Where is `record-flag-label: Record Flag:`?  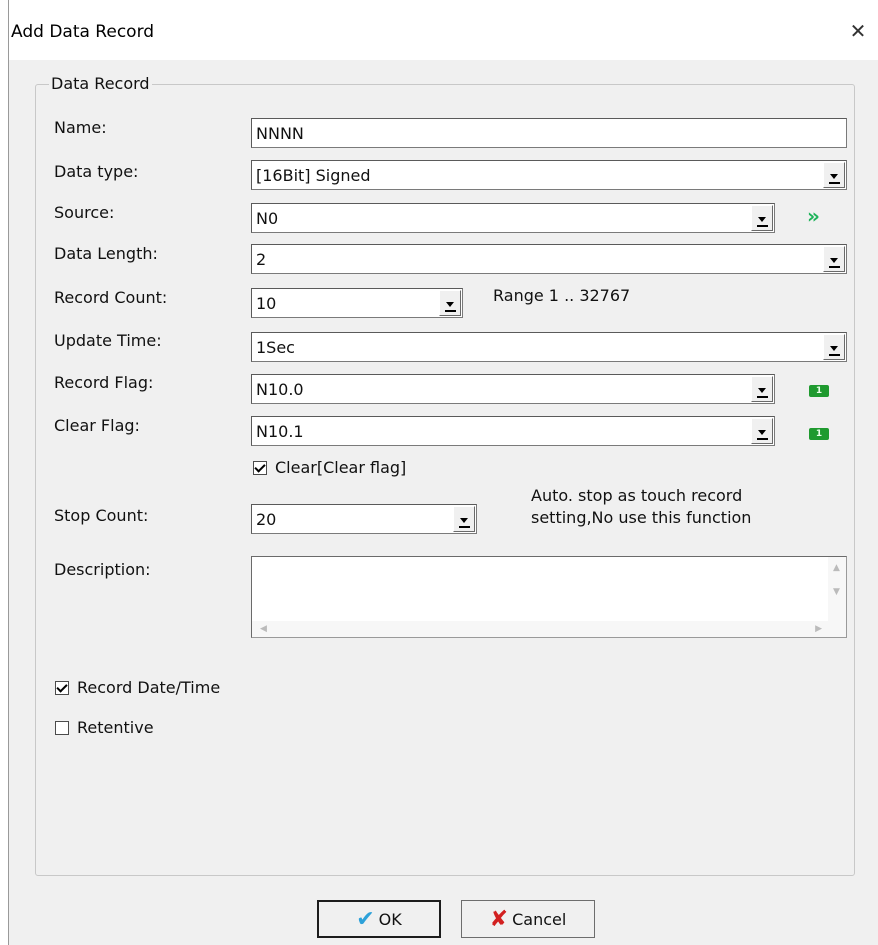 record-flag-label: Record Flag: is located at coordinates (104, 382).